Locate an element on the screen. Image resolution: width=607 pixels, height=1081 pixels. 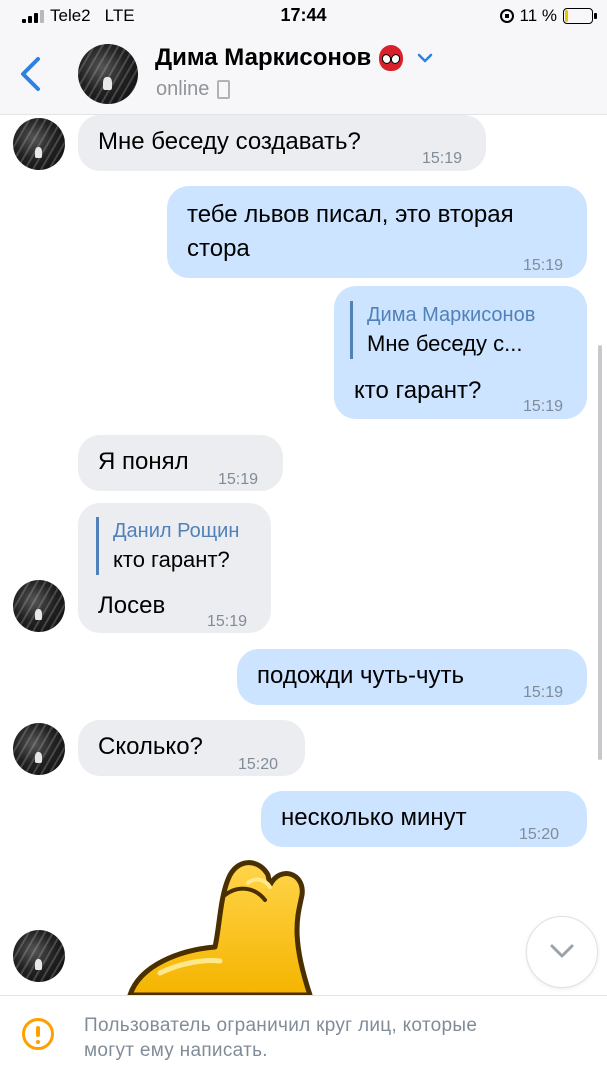
message-text: Мне беседу создавать? is located at coordinates (229, 141).